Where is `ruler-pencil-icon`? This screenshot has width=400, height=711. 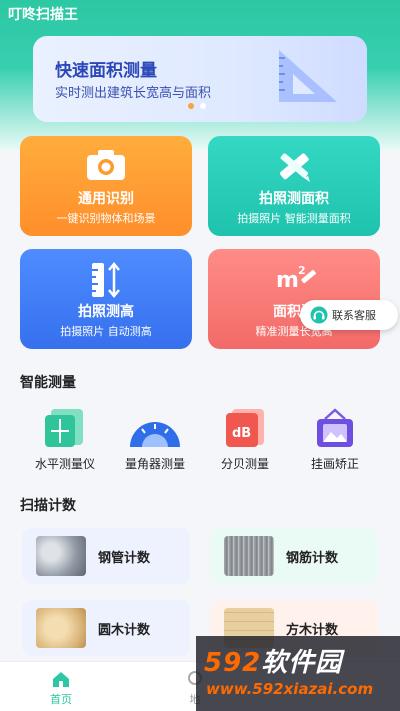 ruler-pencil-icon is located at coordinates (294, 167).